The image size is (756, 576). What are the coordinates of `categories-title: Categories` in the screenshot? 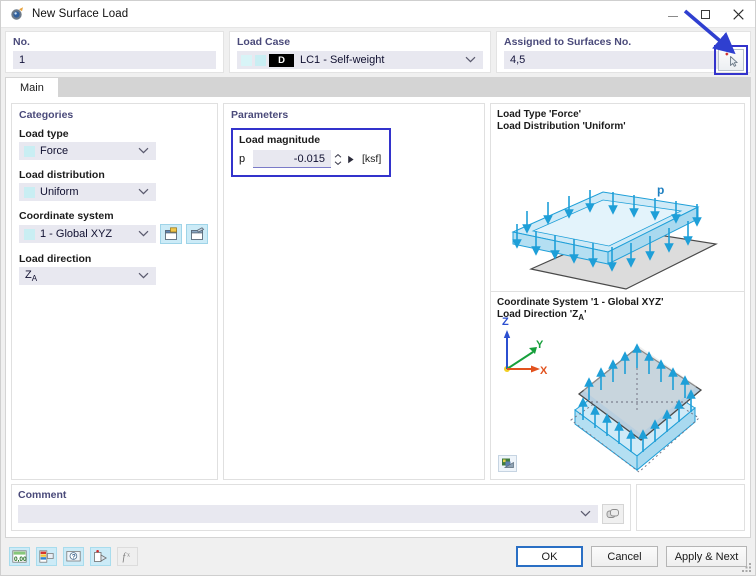 It's located at (46, 115).